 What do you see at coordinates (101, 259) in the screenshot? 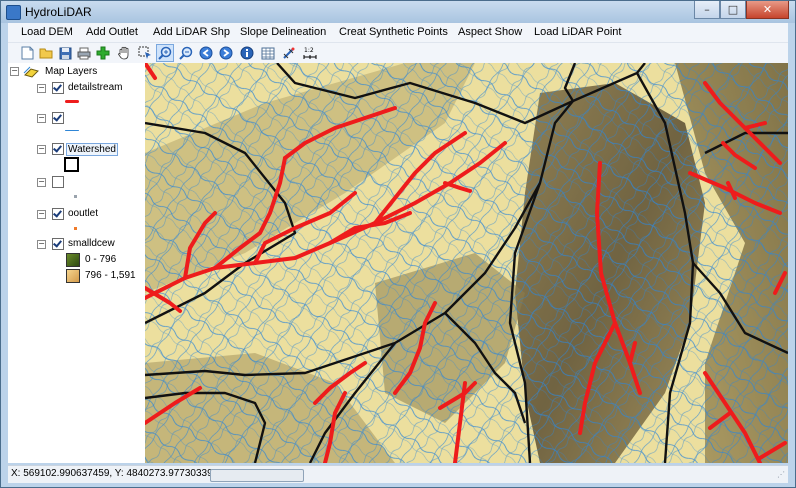
I see `raster-class-label: 0 - 796` at bounding box center [101, 259].